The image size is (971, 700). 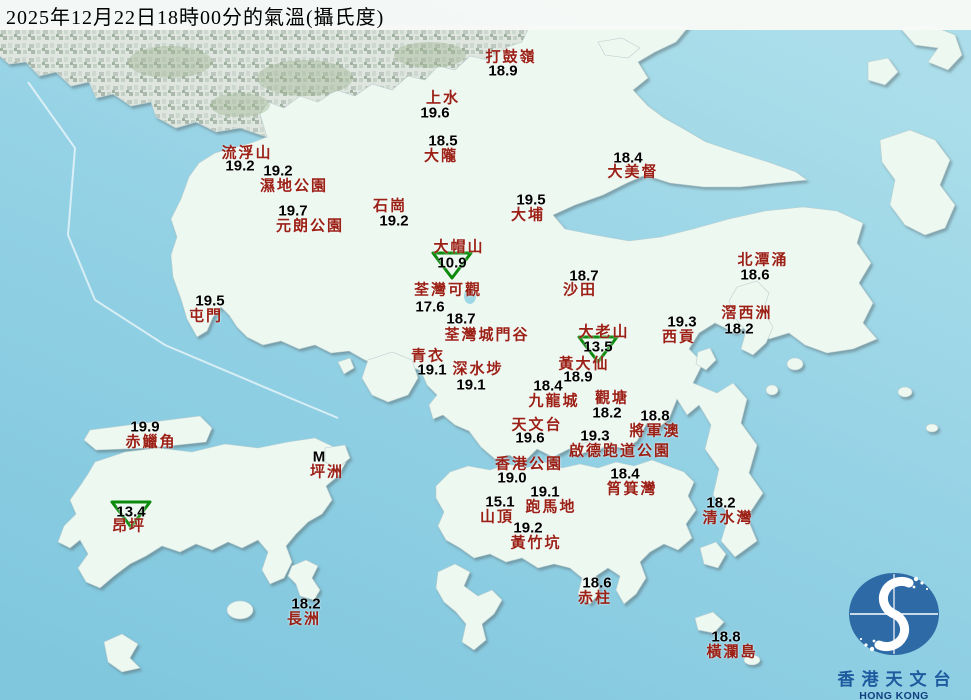 What do you see at coordinates (478, 369) in the screenshot?
I see `station-name: 深水埗` at bounding box center [478, 369].